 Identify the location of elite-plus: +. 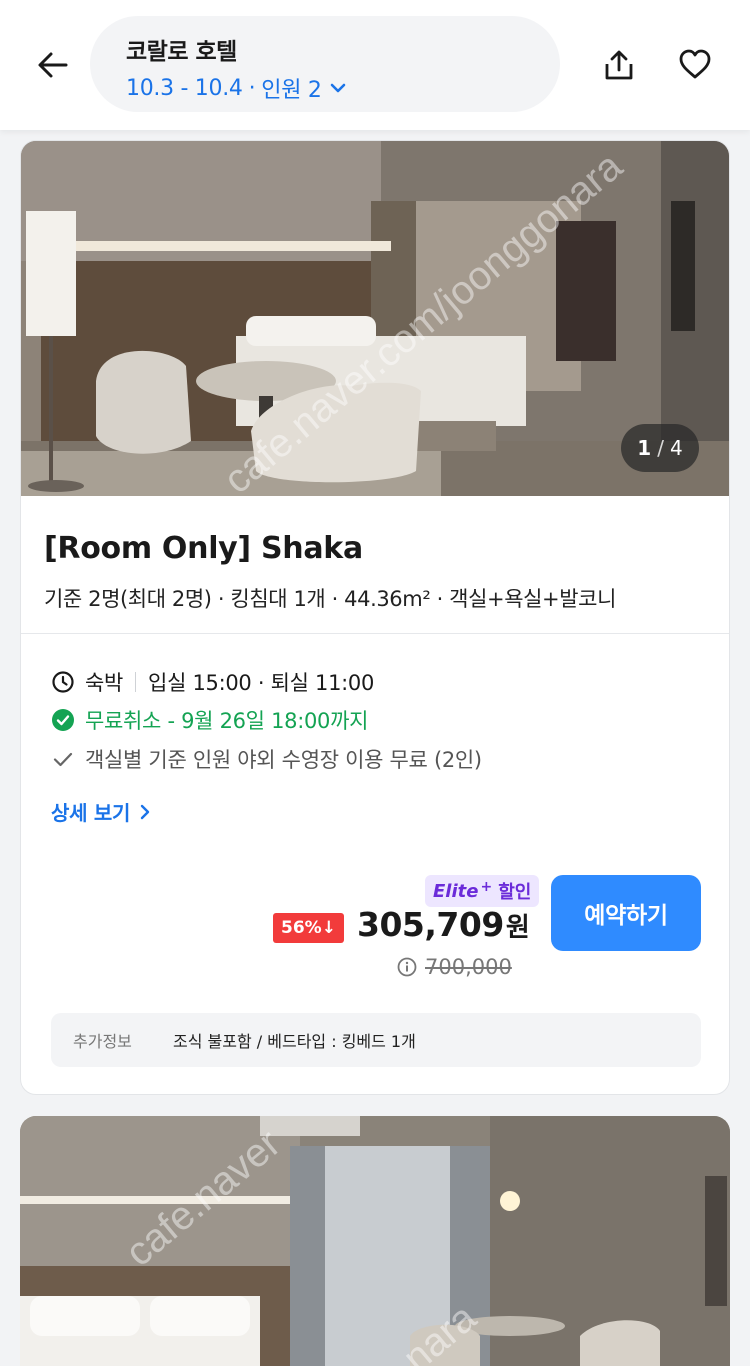
(486, 887).